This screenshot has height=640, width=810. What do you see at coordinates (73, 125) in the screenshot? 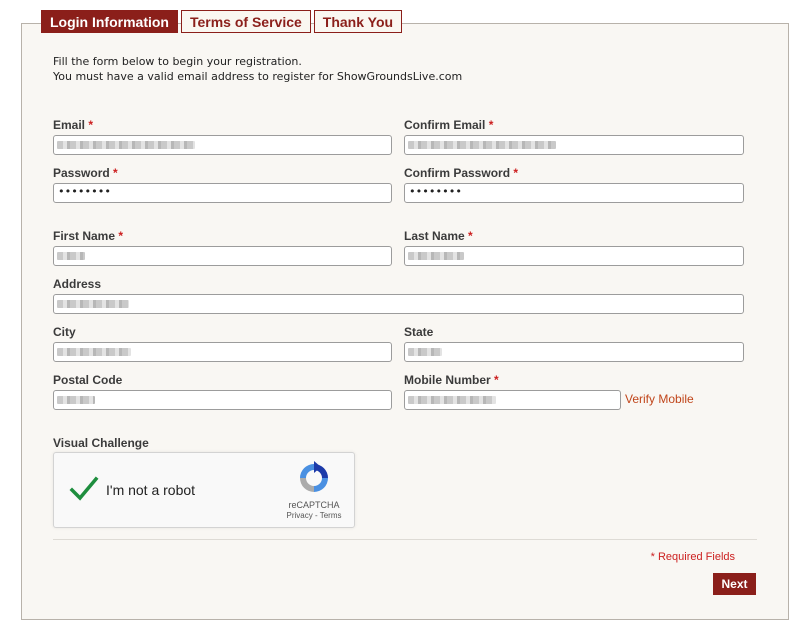
I see `email-label: Email *` at bounding box center [73, 125].